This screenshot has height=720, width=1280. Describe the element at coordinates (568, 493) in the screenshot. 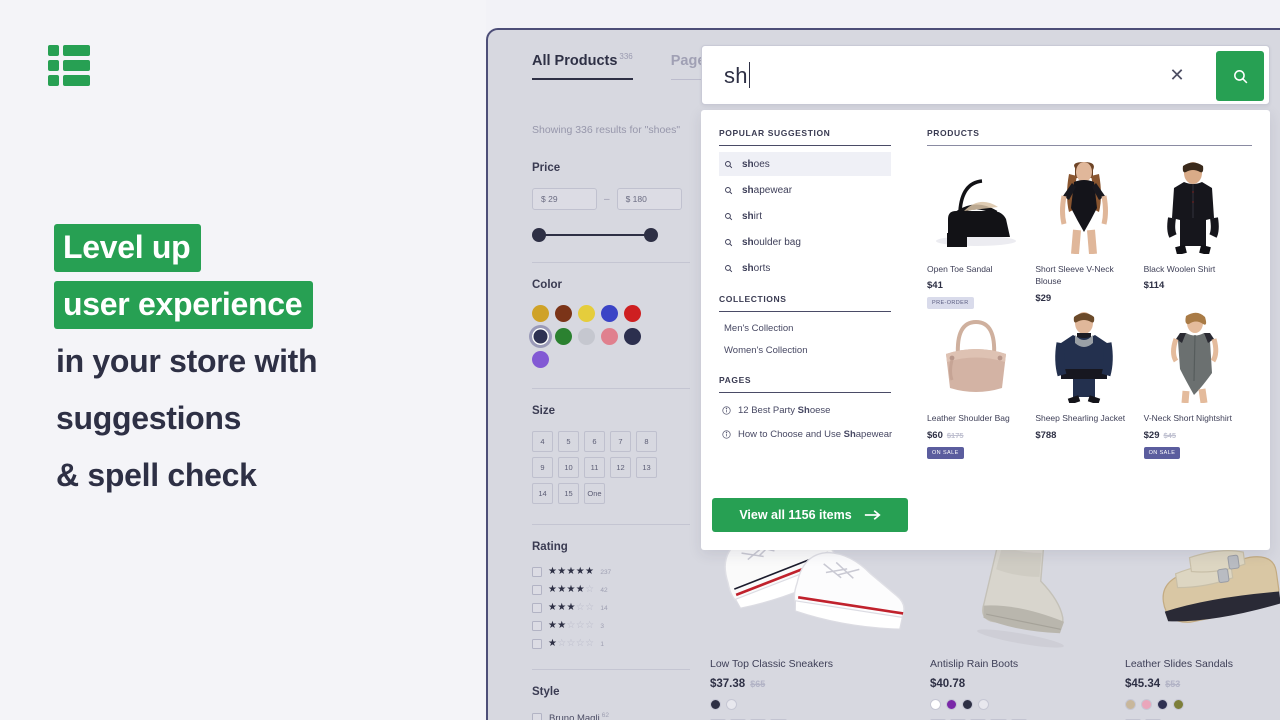

I see `size-option: 15` at that location.